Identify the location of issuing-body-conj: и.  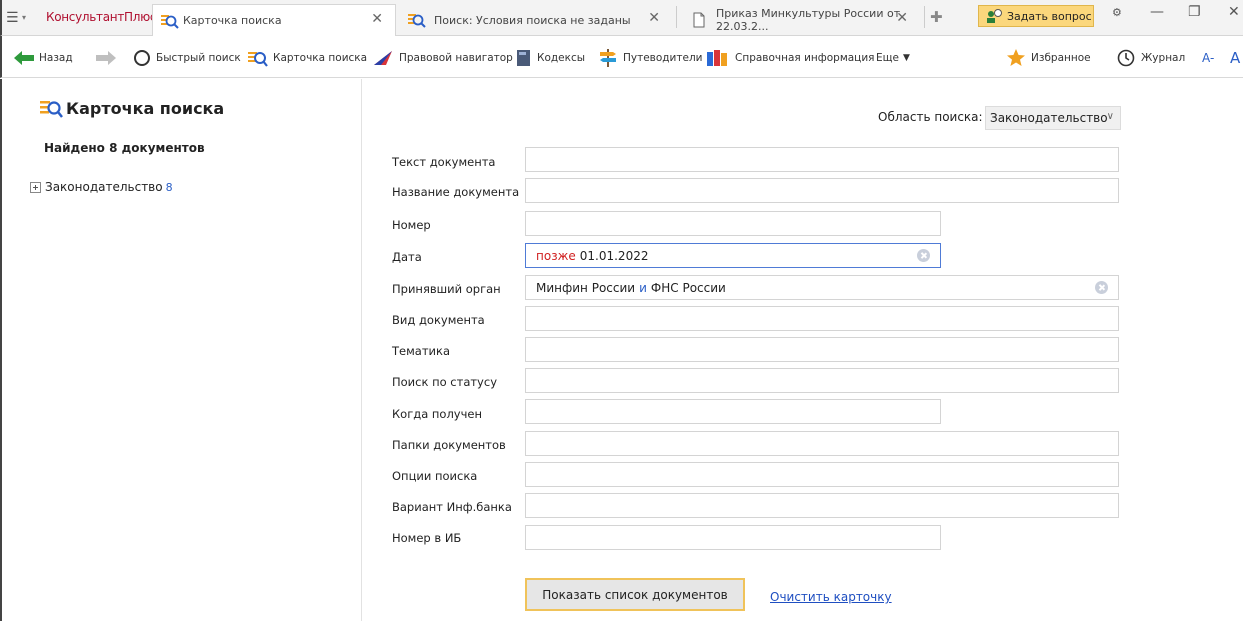
(643, 287).